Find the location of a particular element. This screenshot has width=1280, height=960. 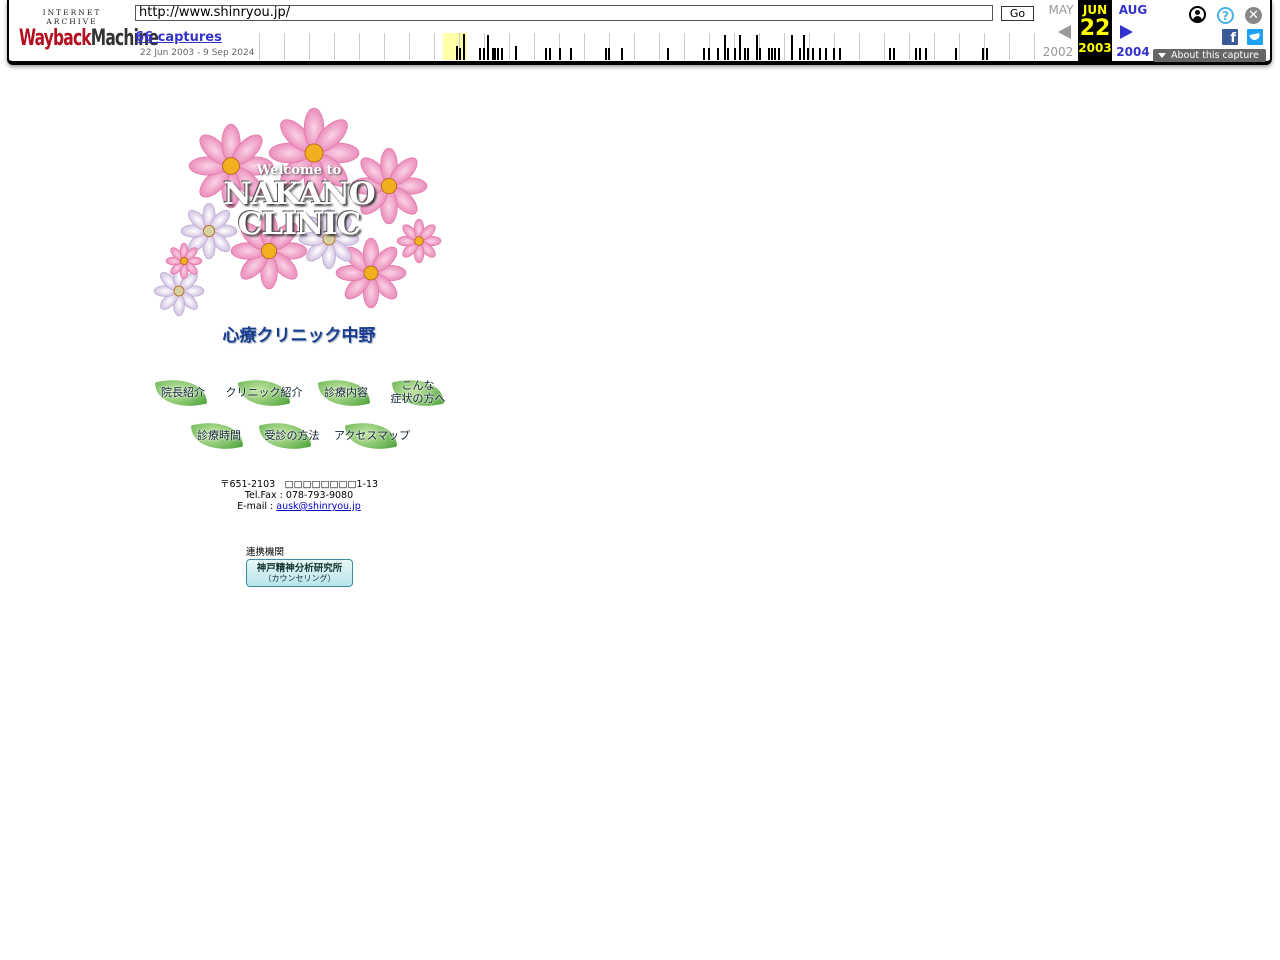

facebook-share-icon: f is located at coordinates (1230, 37).